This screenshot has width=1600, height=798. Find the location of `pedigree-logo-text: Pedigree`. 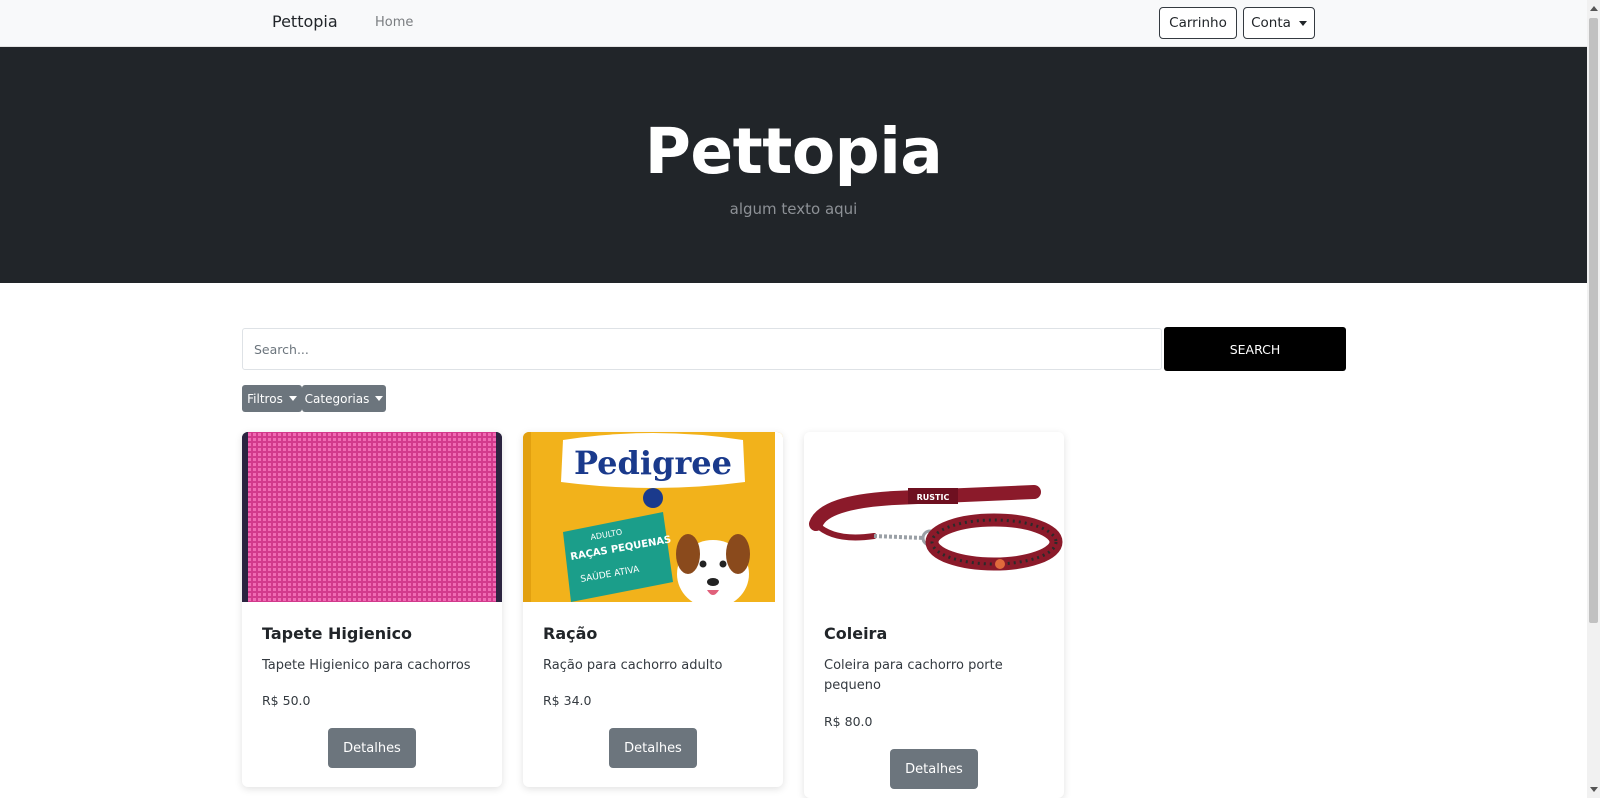

pedigree-logo-text: Pedigree is located at coordinates (653, 463).